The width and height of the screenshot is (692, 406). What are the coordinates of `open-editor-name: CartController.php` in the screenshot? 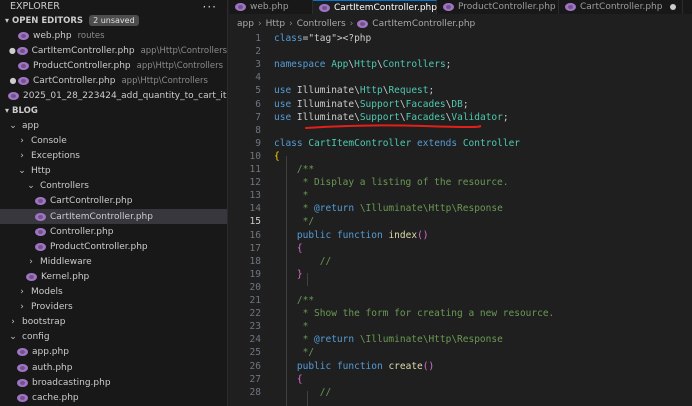 It's located at (74, 80).